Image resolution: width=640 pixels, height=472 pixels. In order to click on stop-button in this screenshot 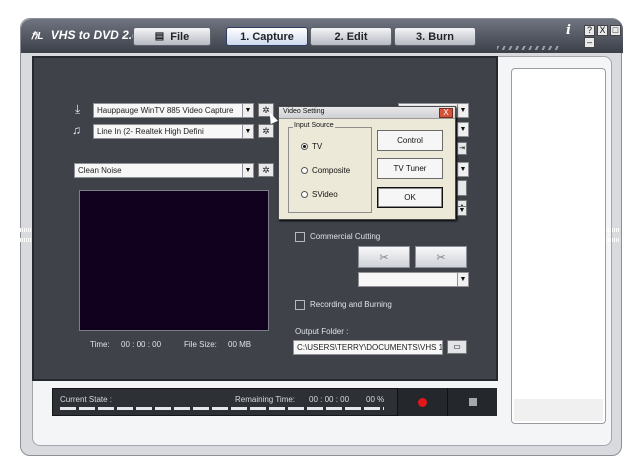, I will do `click(472, 402)`.